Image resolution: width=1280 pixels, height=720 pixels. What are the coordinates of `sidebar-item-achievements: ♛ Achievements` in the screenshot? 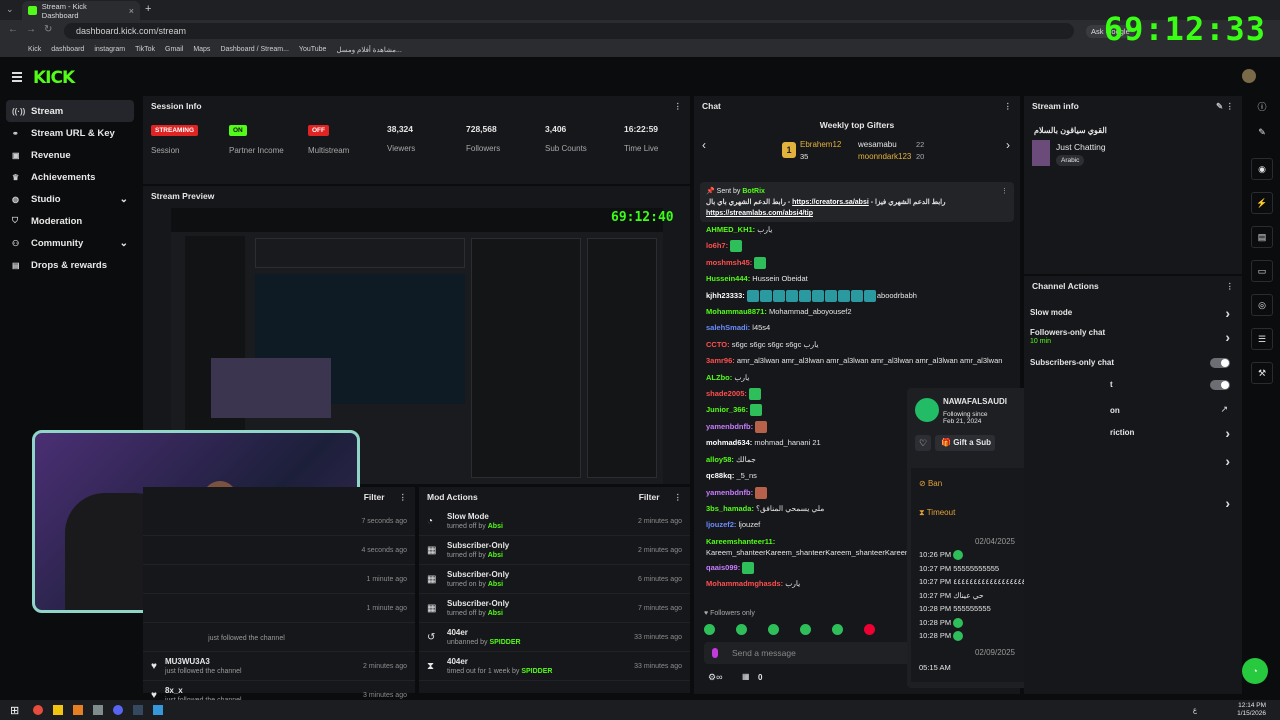 It's located at (70, 177).